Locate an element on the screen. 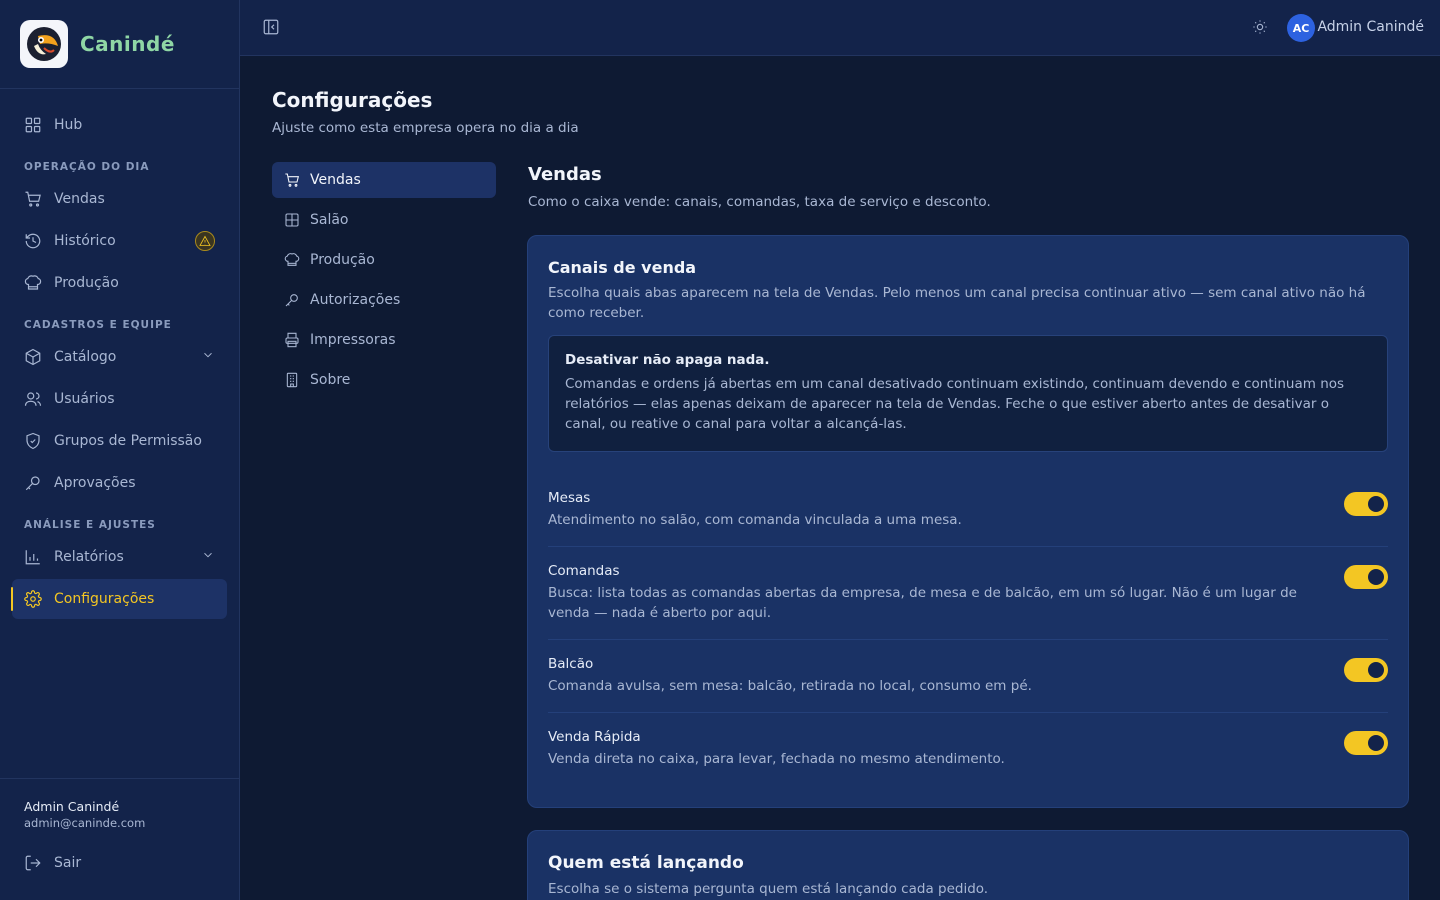 The height and width of the screenshot is (900, 1440). sidebar-item-label: Histórico is located at coordinates (85, 241).